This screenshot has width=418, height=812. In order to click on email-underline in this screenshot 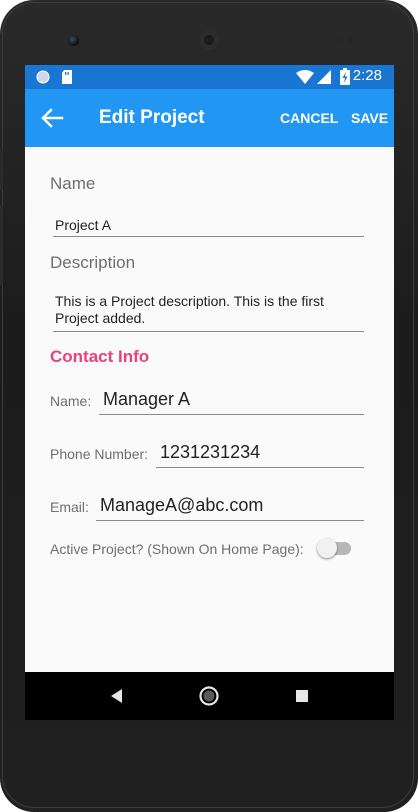, I will do `click(230, 520)`.